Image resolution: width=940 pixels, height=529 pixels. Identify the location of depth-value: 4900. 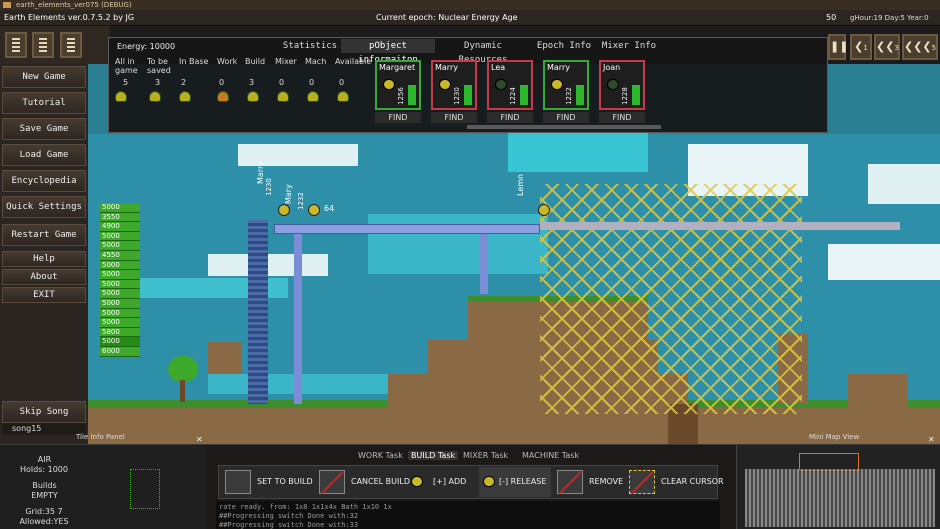
(120, 227).